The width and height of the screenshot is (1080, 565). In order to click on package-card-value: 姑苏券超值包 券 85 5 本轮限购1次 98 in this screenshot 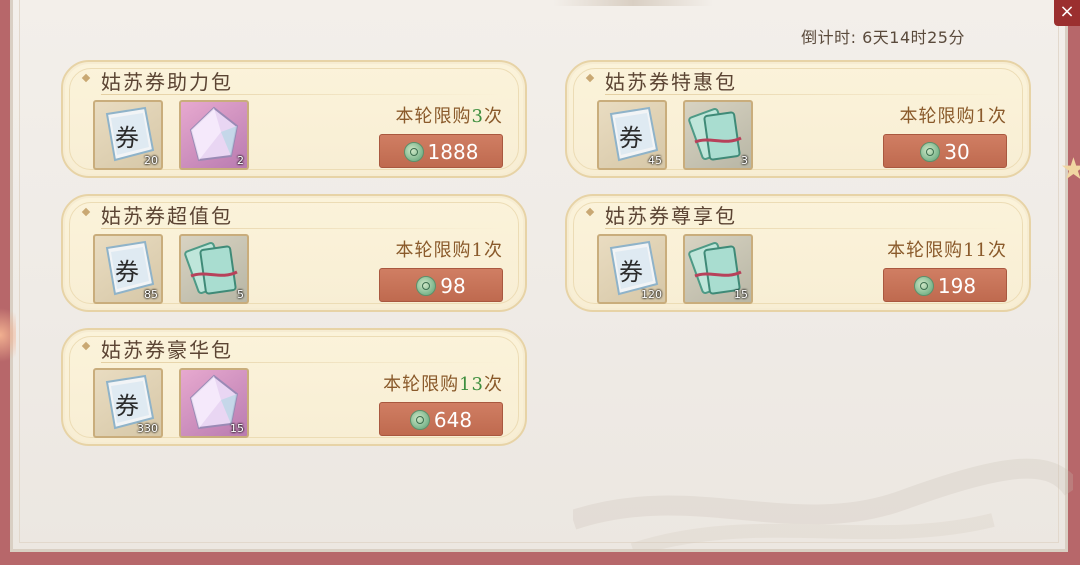, I will do `click(294, 253)`.